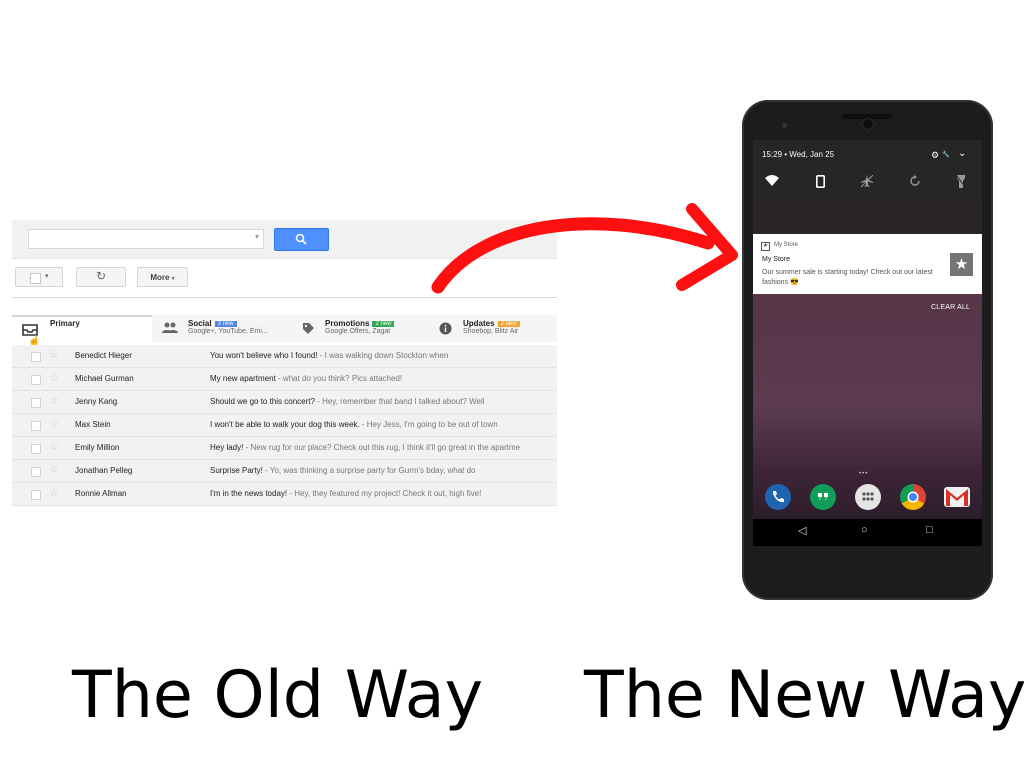 This screenshot has height=768, width=1024. What do you see at coordinates (864, 530) in the screenshot?
I see `home-icon: ○` at bounding box center [864, 530].